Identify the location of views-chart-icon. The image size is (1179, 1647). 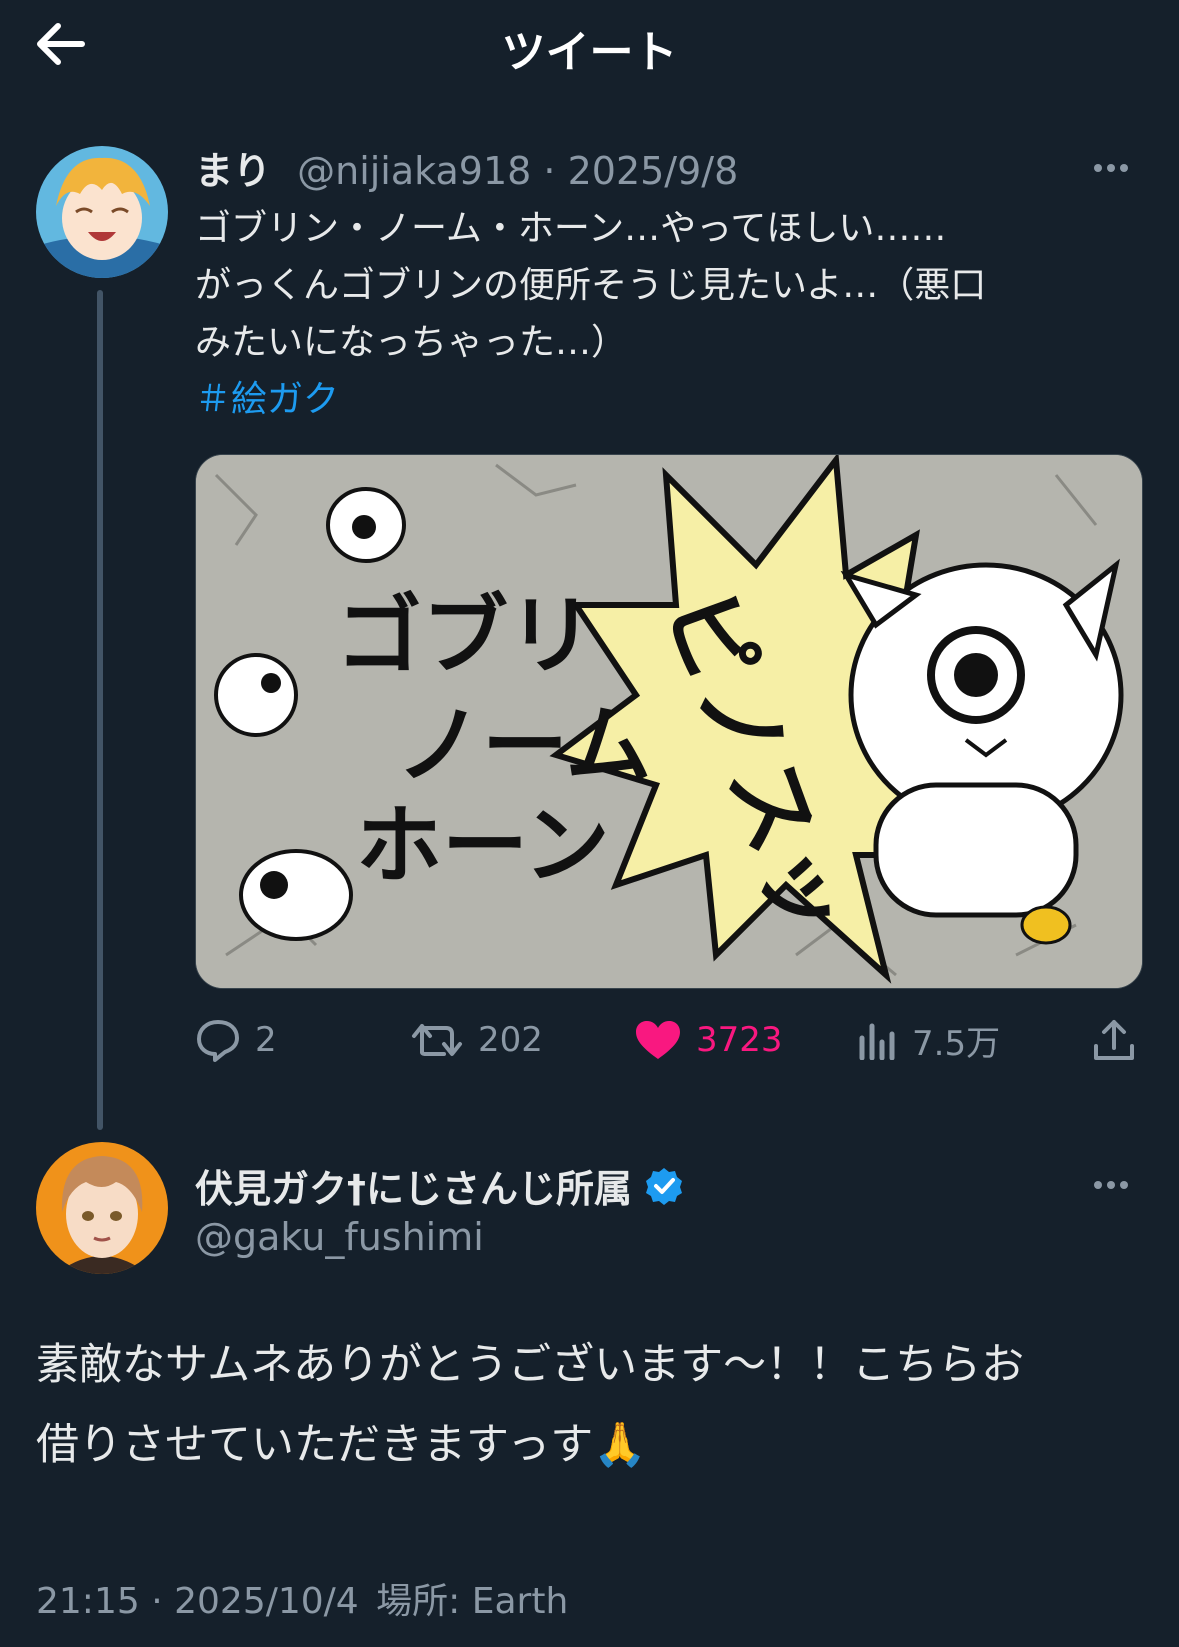
(877, 1041).